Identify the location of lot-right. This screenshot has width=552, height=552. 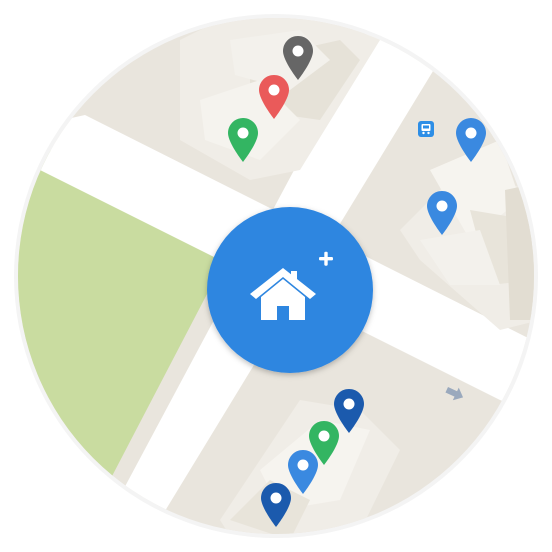
(519, 250).